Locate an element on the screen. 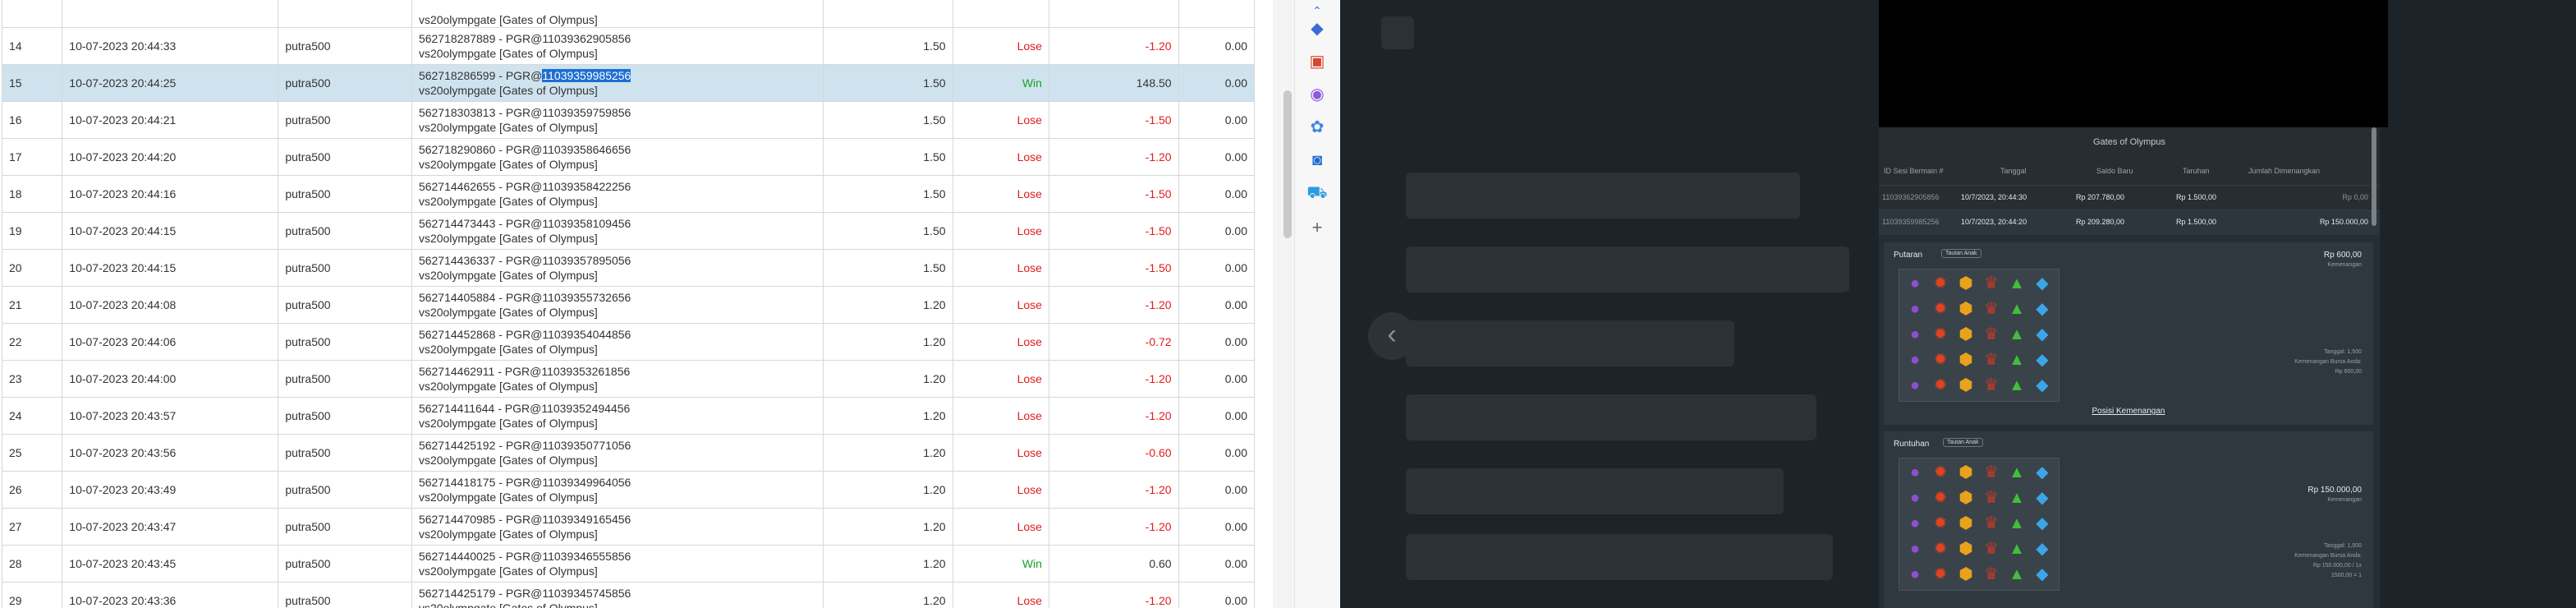 Image resolution: width=2576 pixels, height=608 pixels. row-result: Lose is located at coordinates (1000, 157).